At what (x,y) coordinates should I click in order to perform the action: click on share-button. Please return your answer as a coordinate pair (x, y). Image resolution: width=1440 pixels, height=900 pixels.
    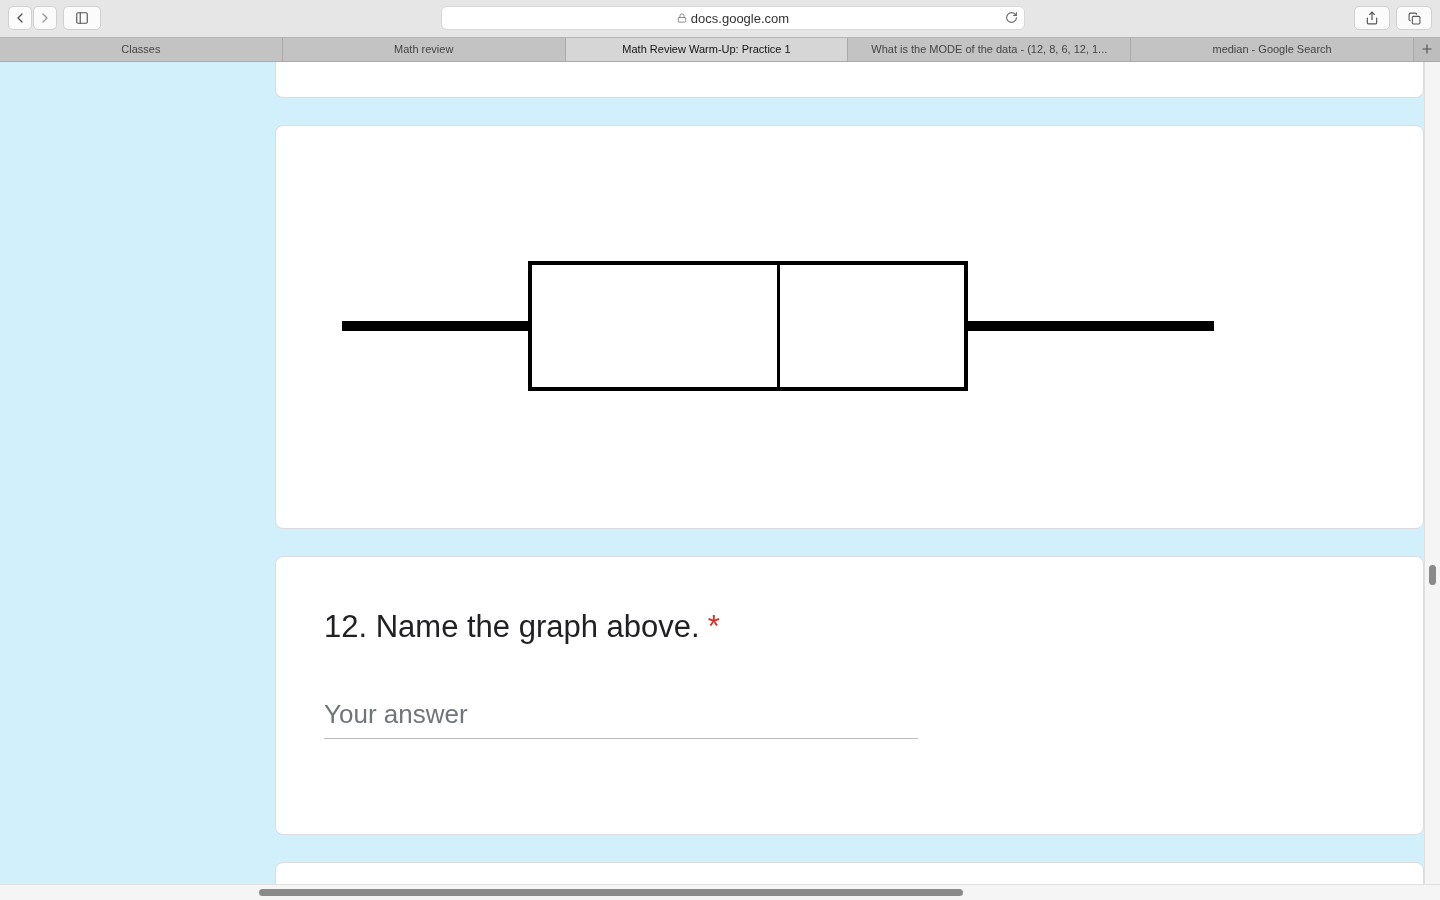
    Looking at the image, I should click on (1372, 18).